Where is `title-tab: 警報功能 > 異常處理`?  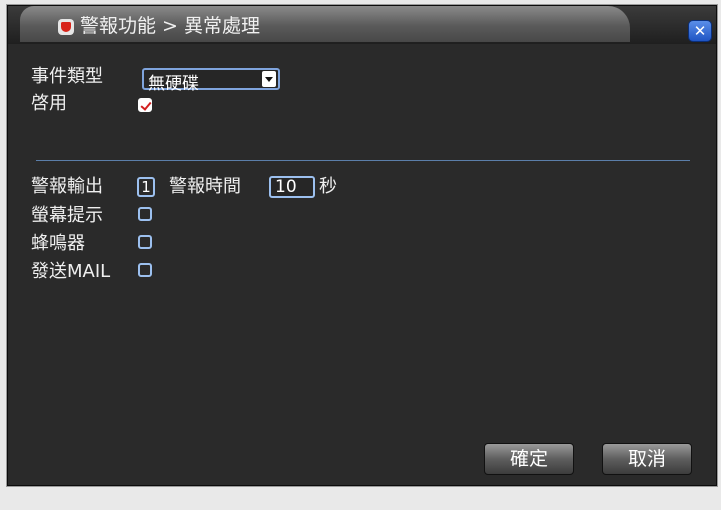
title-tab: 警報功能 > 異常處理 is located at coordinates (325, 24).